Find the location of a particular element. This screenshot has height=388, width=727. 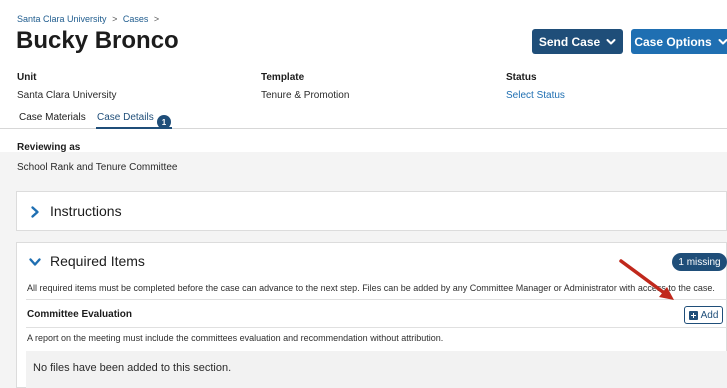

committee-evaluation-title: Committee Evaluation is located at coordinates (80, 314).